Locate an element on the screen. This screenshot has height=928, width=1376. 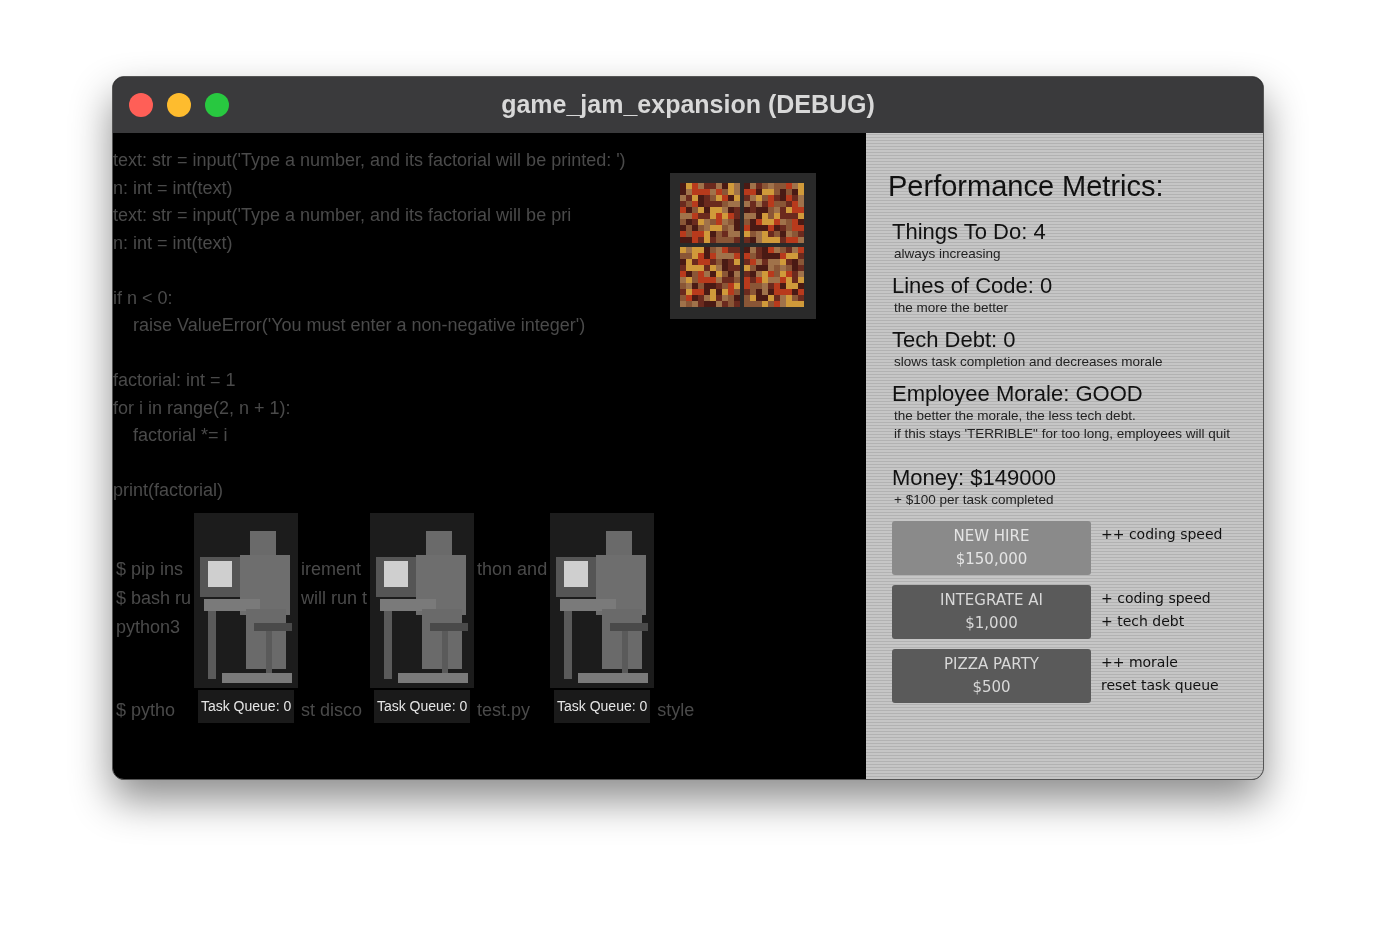
effect-text: + tech debt is located at coordinates (1143, 621).